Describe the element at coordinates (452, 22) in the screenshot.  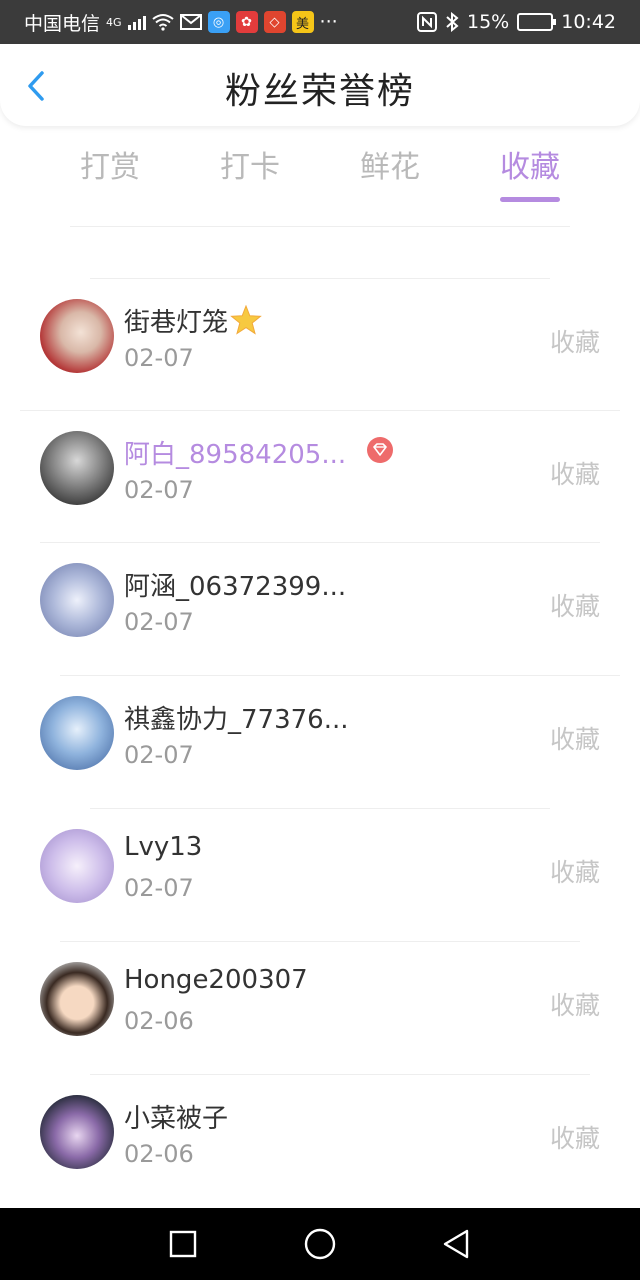
I see `bluetooth-icon` at that location.